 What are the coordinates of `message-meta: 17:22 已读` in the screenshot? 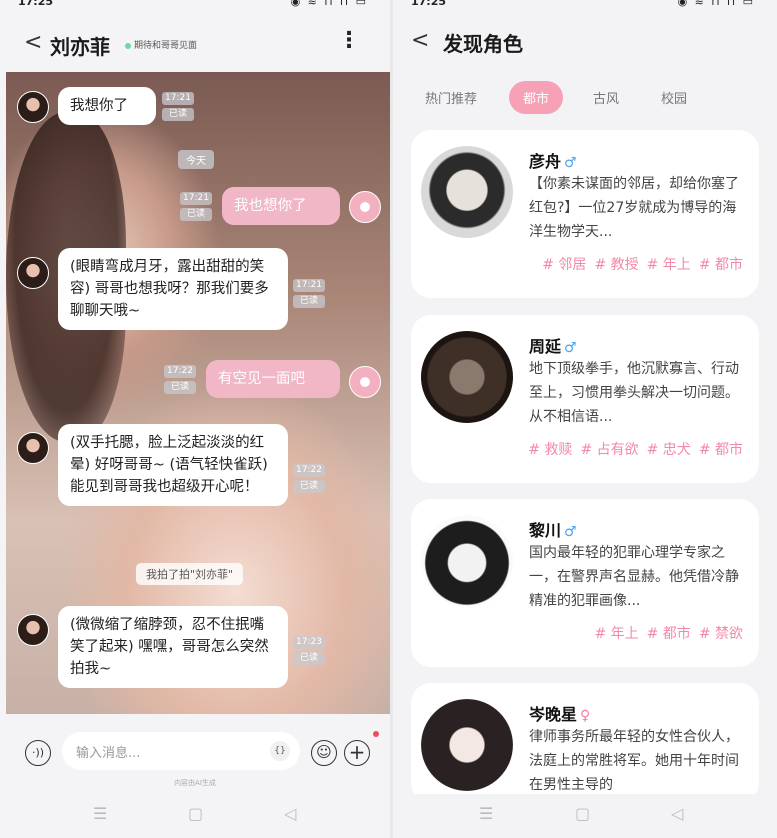 It's located at (309, 480).